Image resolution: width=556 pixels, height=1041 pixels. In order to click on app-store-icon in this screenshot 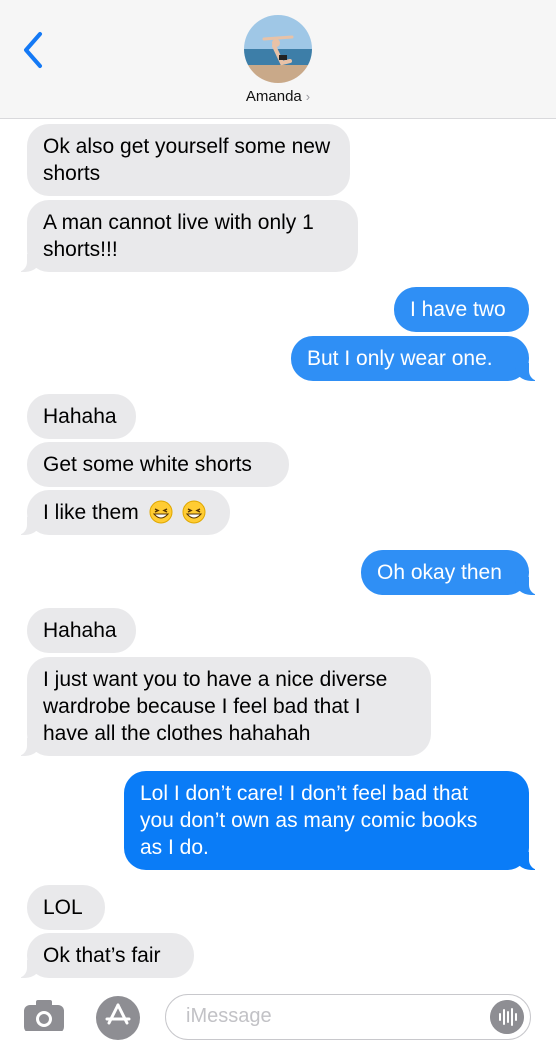, I will do `click(118, 1018)`.